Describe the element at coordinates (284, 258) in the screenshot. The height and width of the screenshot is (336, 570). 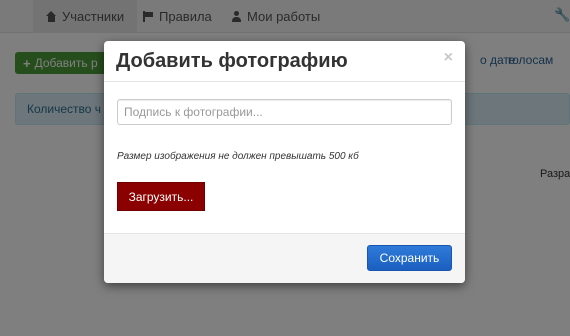
I see `modal-footer: Сохранить` at that location.